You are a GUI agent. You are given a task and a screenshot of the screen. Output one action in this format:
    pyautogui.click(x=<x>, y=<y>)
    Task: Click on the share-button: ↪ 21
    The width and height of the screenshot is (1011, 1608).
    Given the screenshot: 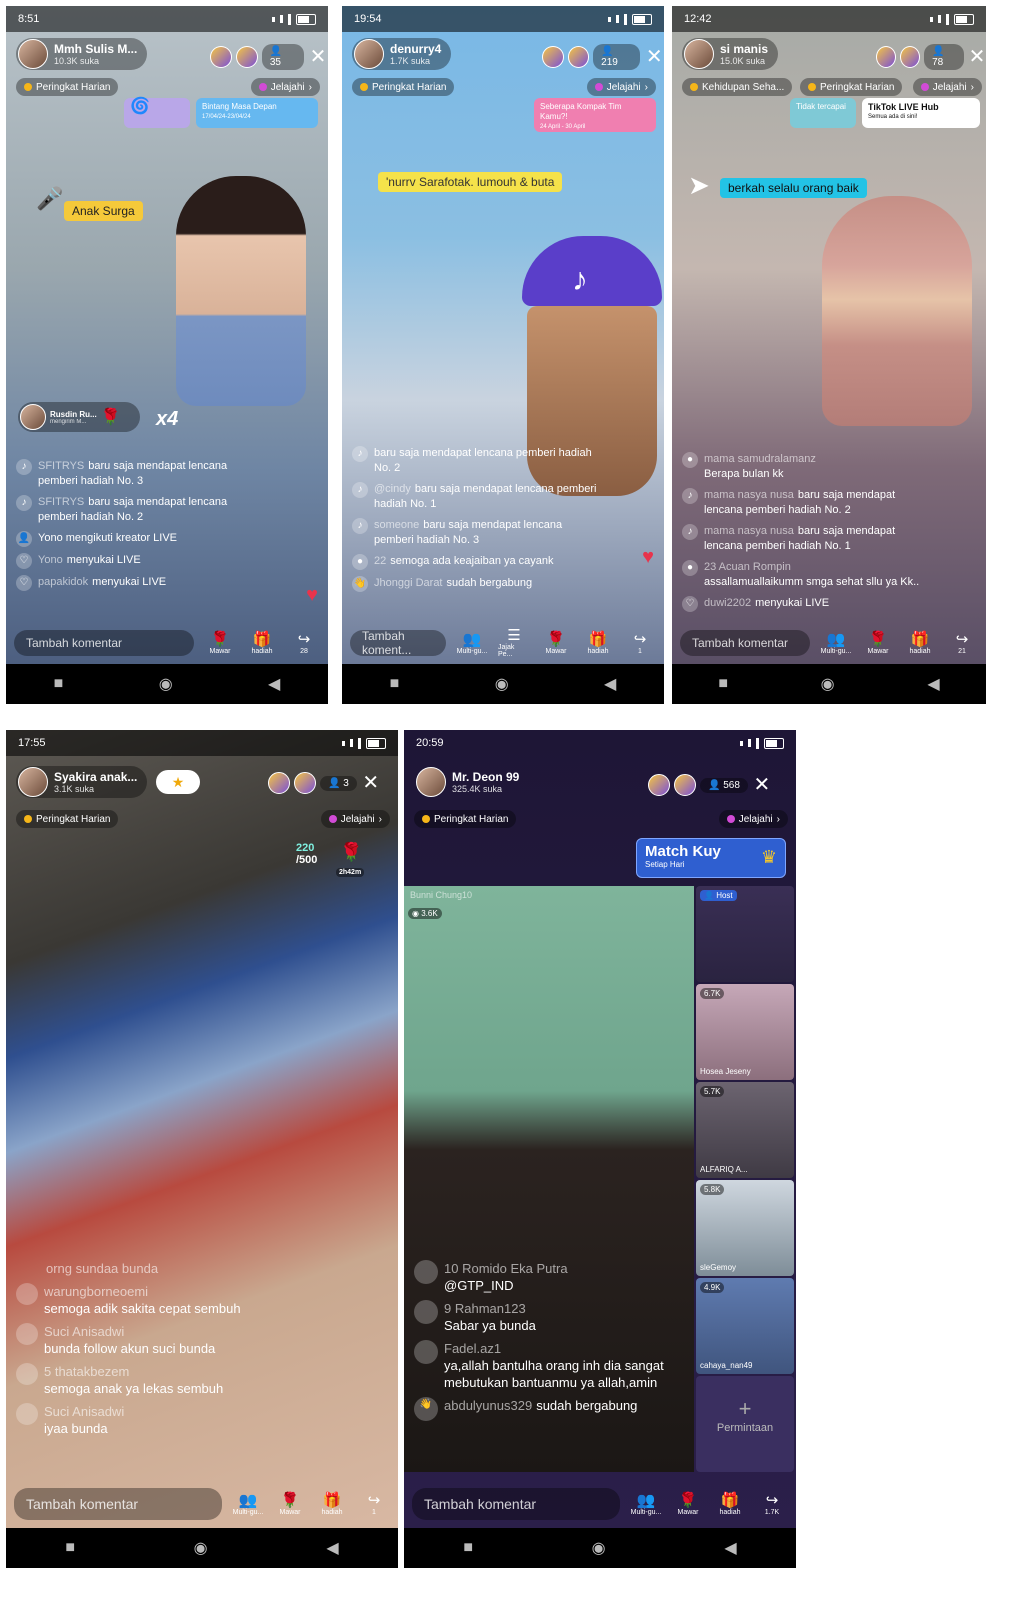 What is the action you would take?
    pyautogui.click(x=962, y=643)
    